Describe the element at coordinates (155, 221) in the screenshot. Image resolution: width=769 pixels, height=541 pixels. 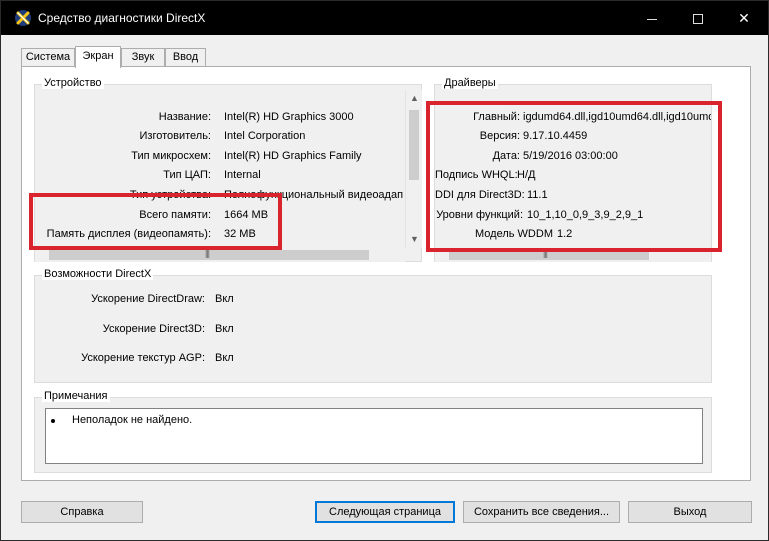
I see `highlight-box-memory` at that location.